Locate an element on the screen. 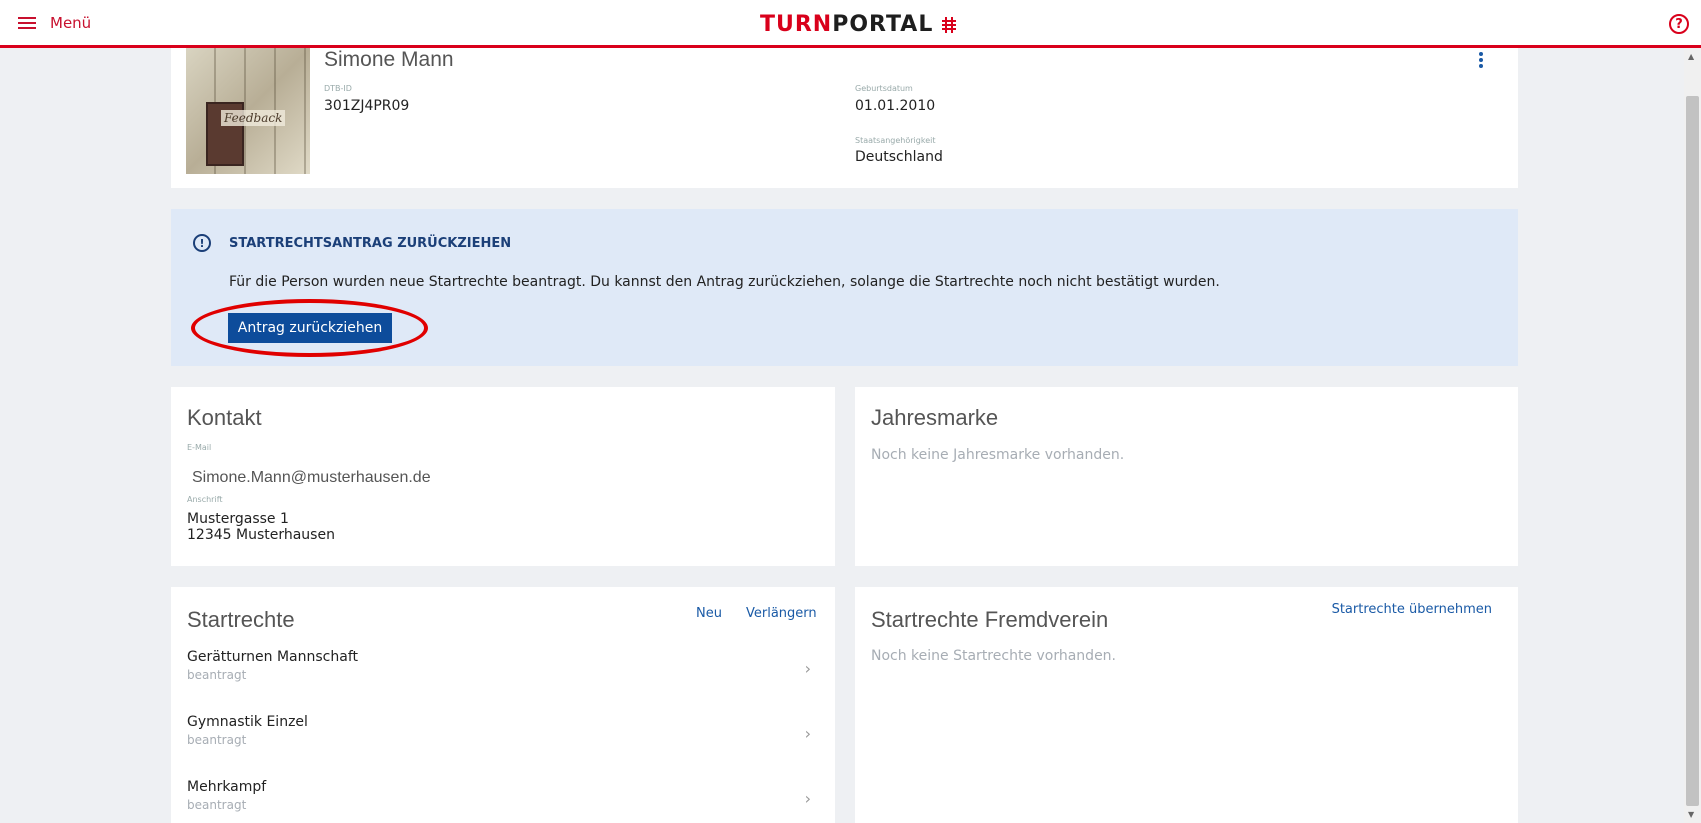 The width and height of the screenshot is (1701, 823). start-right-row: Gymnastik Einzel beantragt › is located at coordinates (503, 745).